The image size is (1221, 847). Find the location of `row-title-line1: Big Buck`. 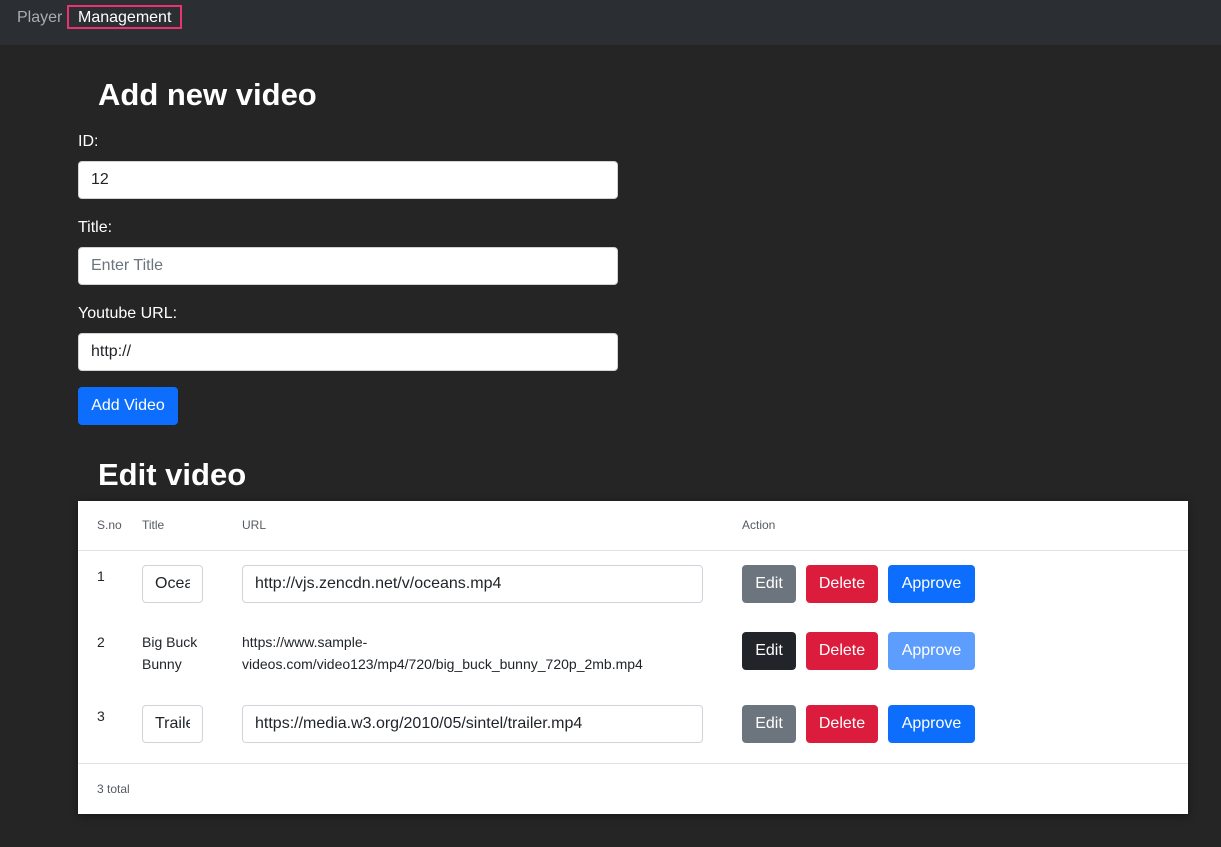

row-title-line1: Big Buck is located at coordinates (170, 642).